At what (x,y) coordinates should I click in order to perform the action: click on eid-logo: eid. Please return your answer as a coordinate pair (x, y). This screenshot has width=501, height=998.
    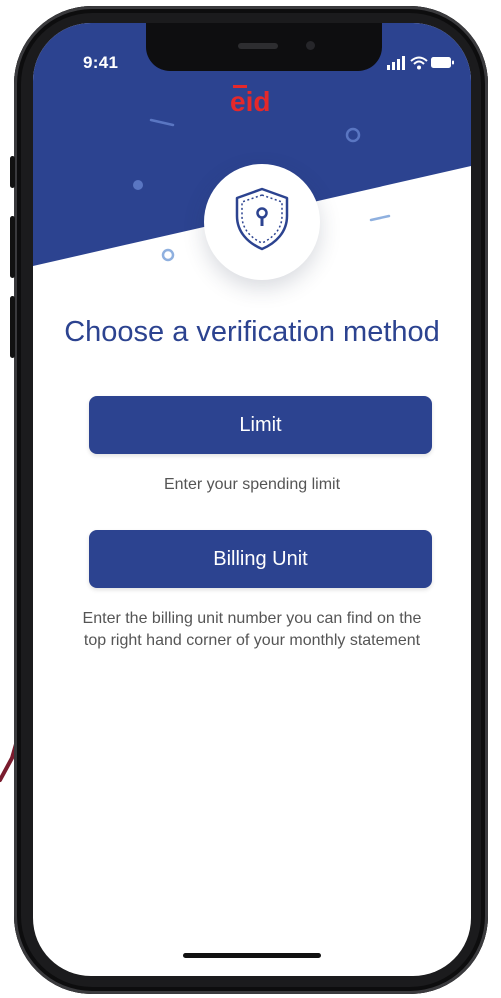
    Looking at the image, I should click on (250, 99).